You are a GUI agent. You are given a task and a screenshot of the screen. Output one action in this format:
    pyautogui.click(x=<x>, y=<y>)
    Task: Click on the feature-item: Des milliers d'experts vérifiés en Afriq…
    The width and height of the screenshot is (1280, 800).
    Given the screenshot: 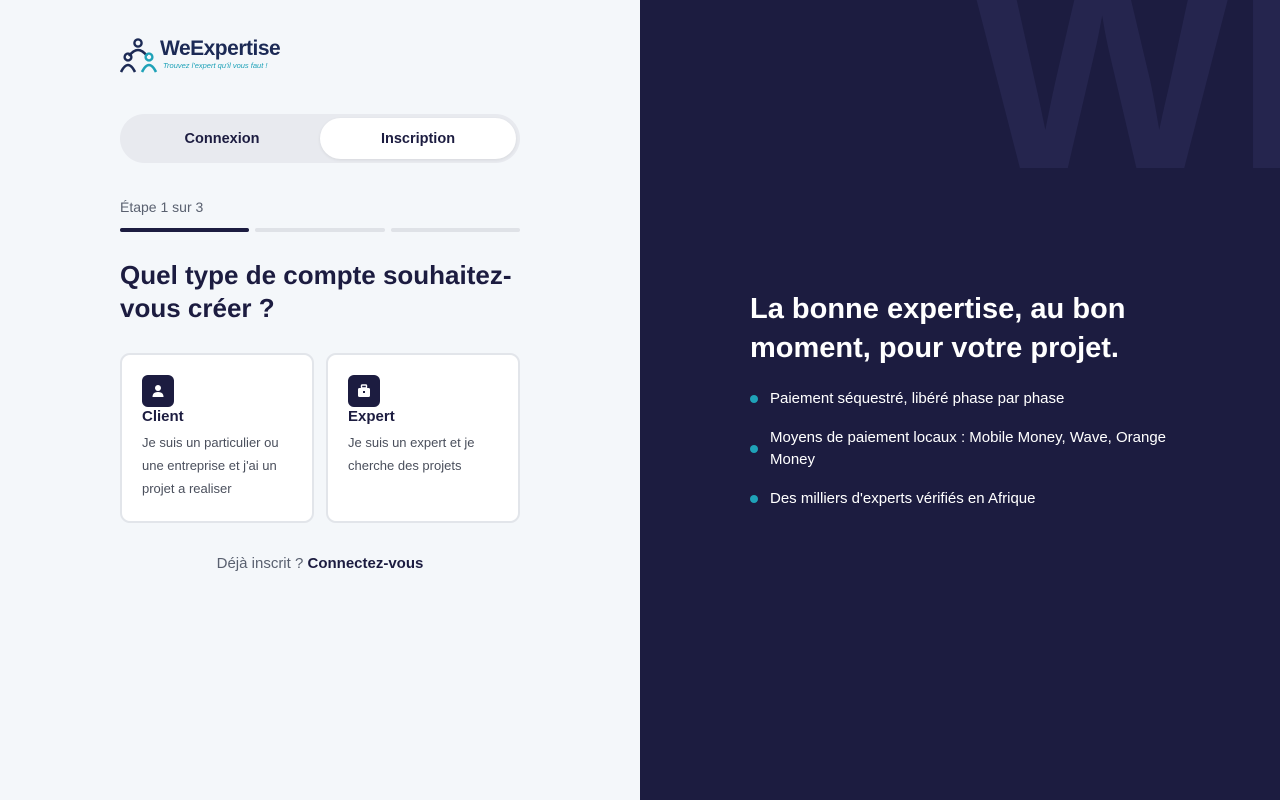 What is the action you would take?
    pyautogui.click(x=970, y=499)
    